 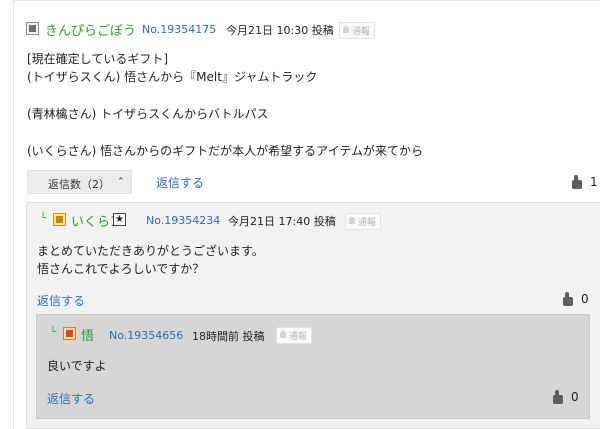 I want to click on post-timestamp: 今月21日 10:30 投稿, so click(x=280, y=30).